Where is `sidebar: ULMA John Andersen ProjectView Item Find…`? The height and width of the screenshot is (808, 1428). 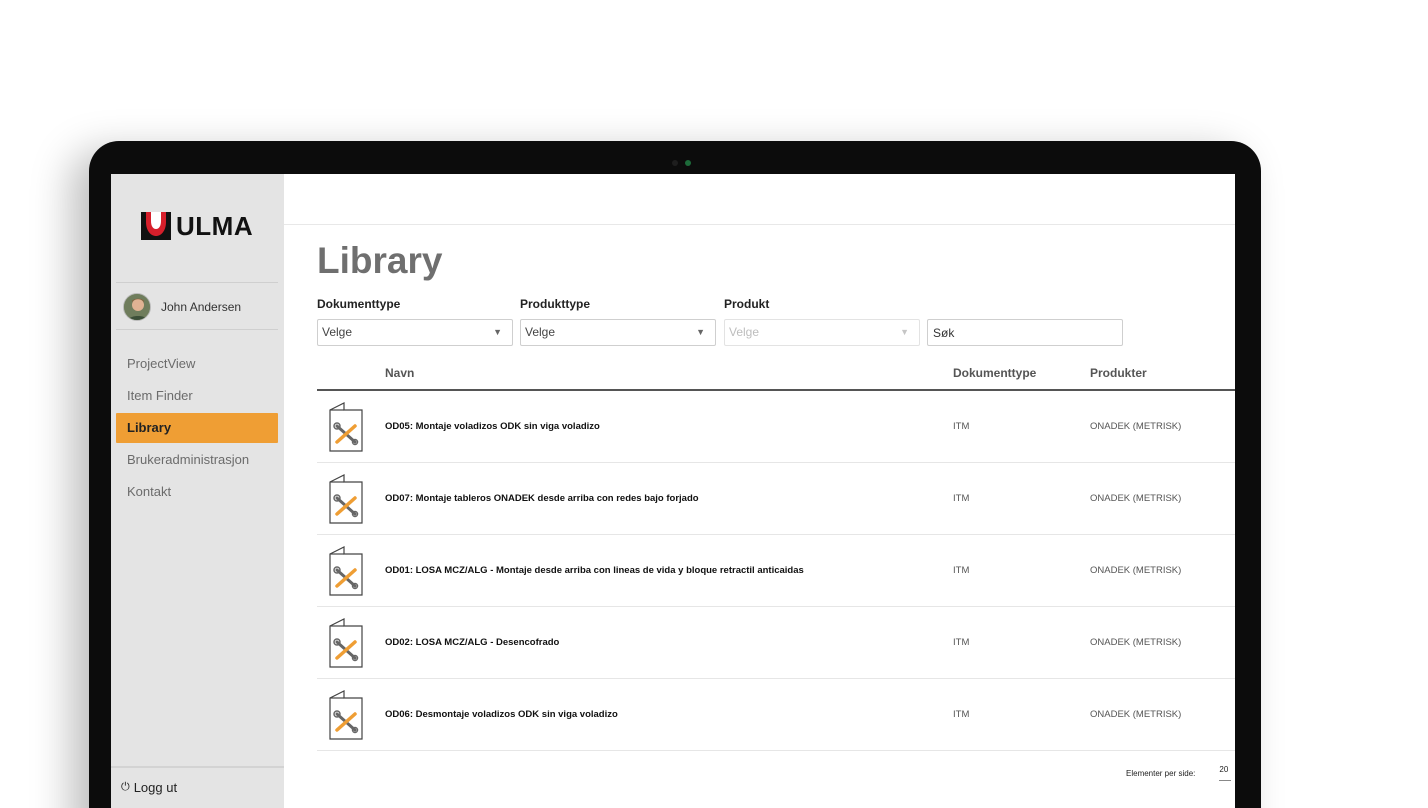
sidebar: ULMA John Andersen ProjectView Item Find… is located at coordinates (197, 491).